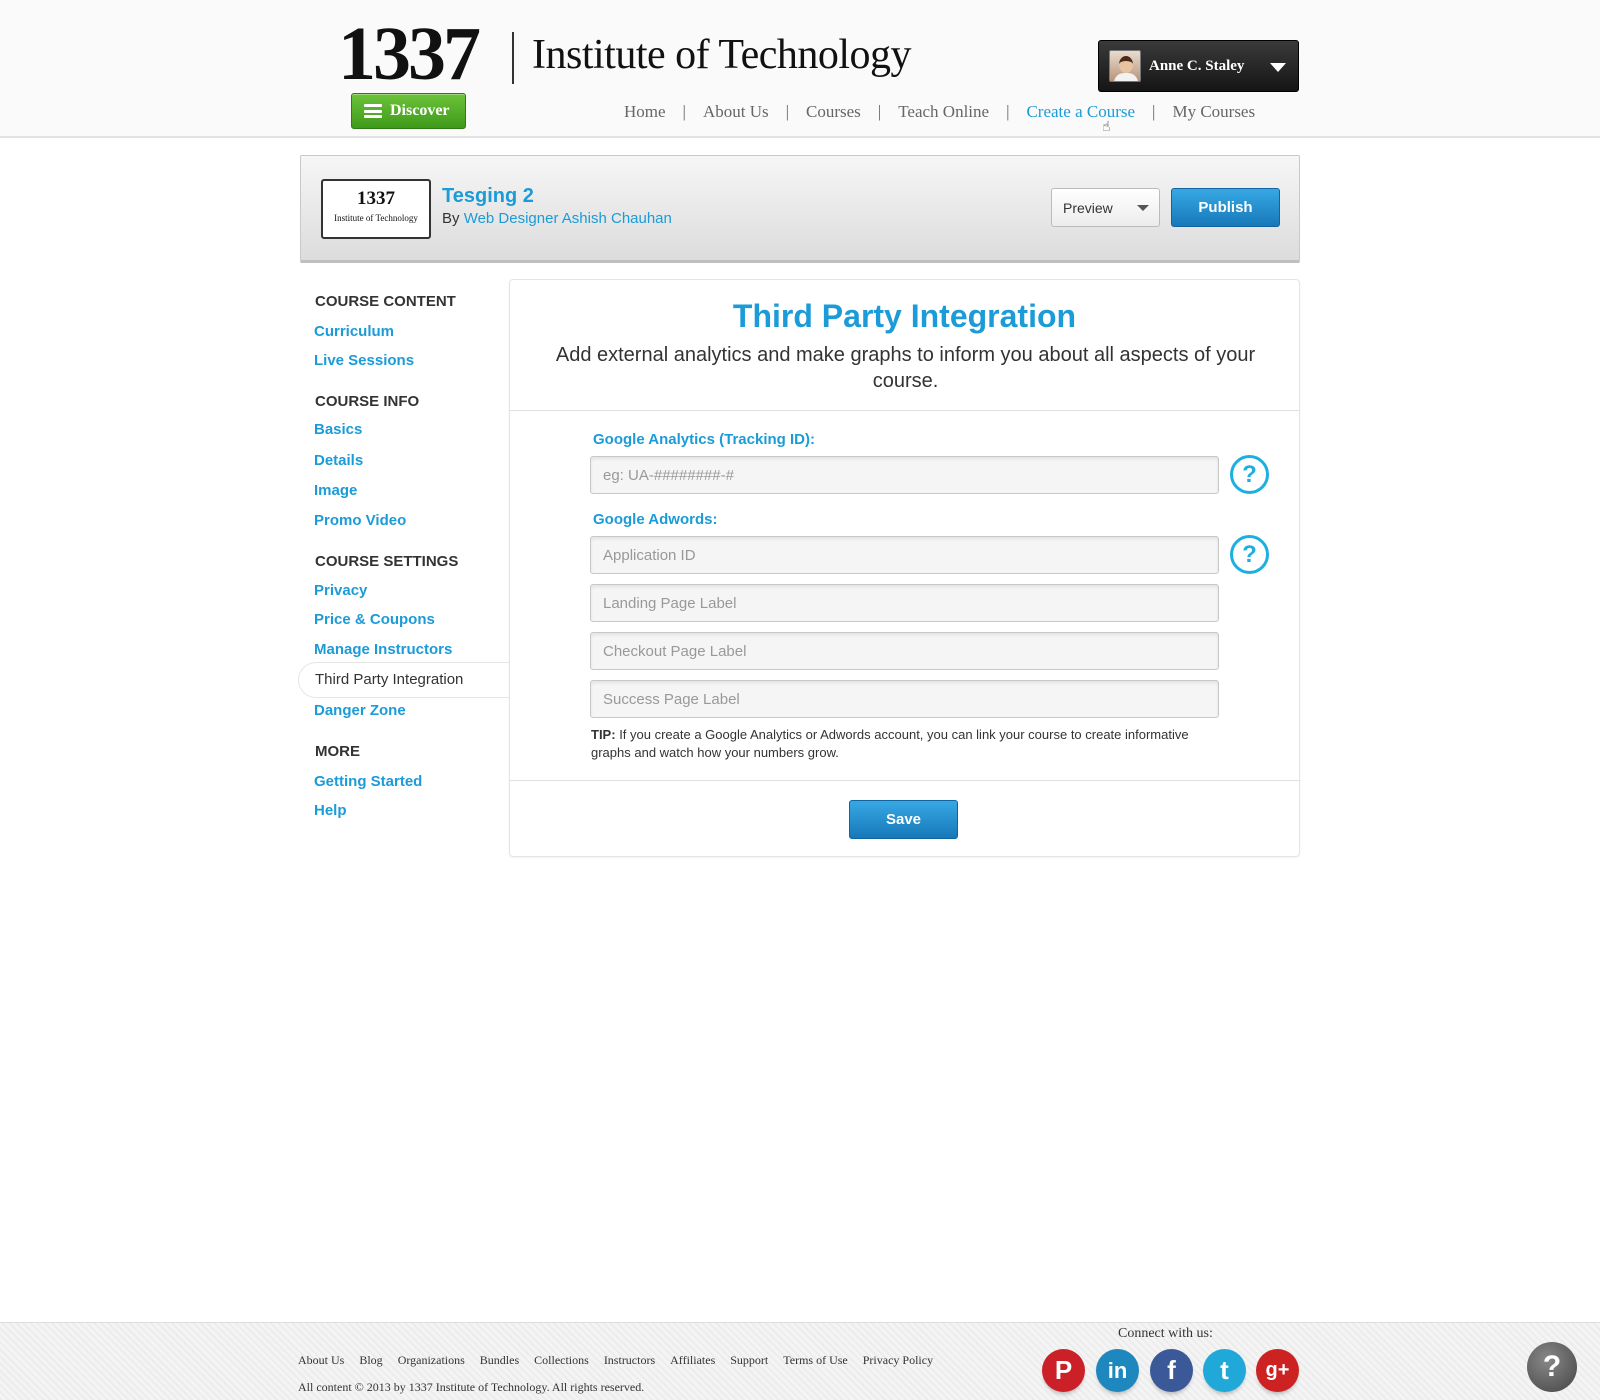 The width and height of the screenshot is (1600, 1400). I want to click on footer-link-privacy-policy: Privacy Policy, so click(898, 1360).